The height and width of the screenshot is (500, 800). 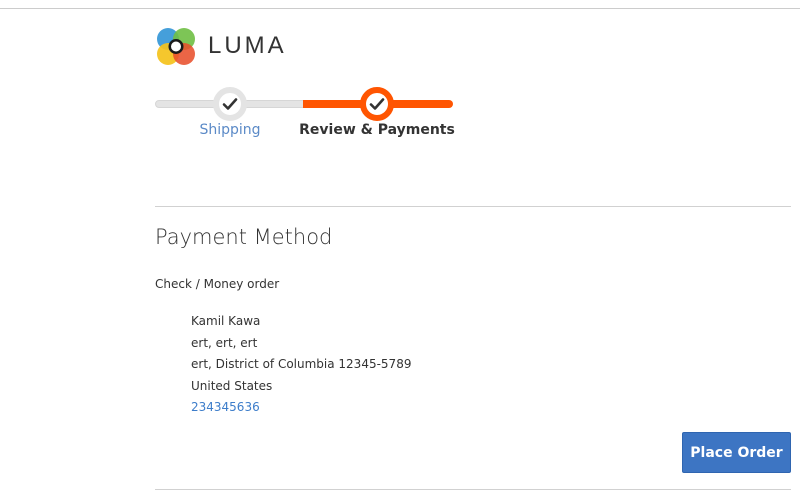 What do you see at coordinates (244, 237) in the screenshot?
I see `payment-method-title: Payment Method` at bounding box center [244, 237].